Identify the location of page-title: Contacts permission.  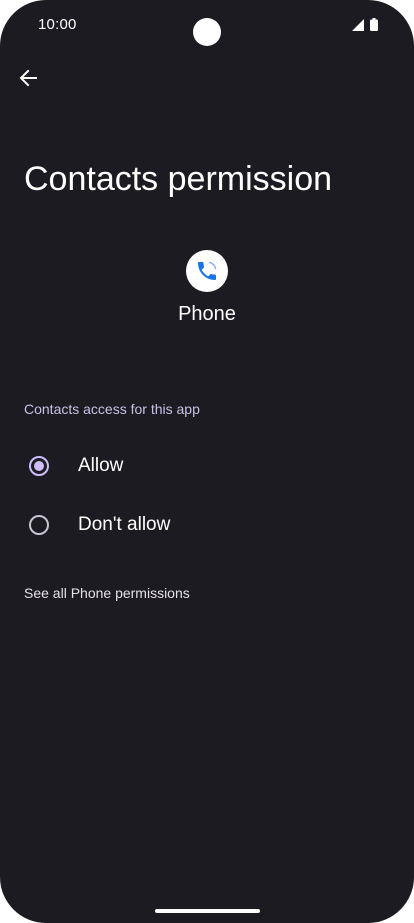
(178, 179).